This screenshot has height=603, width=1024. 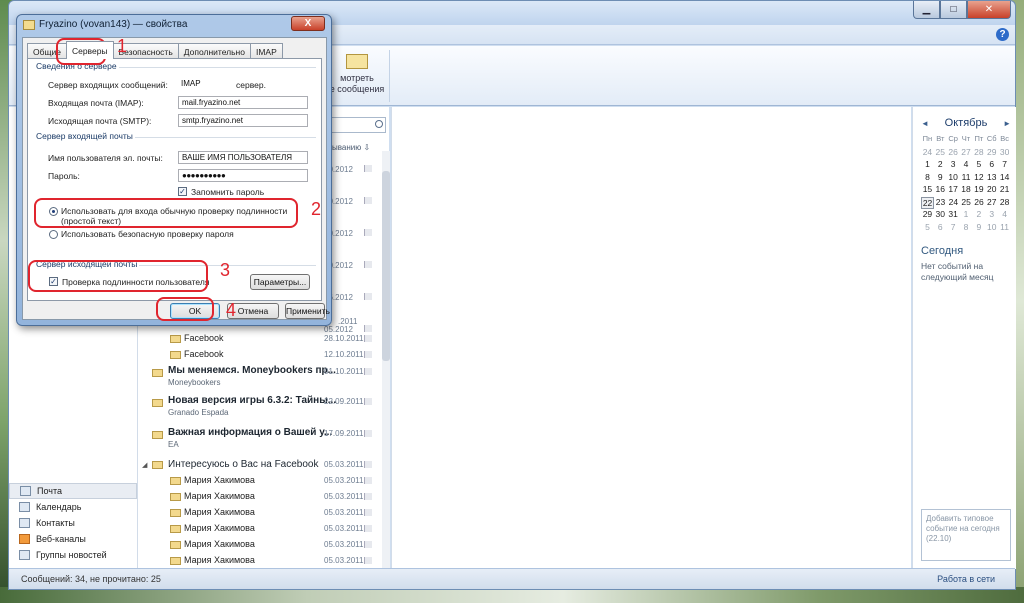 What do you see at coordinates (307, 311) in the screenshot?
I see `apply-button: Применить` at bounding box center [307, 311].